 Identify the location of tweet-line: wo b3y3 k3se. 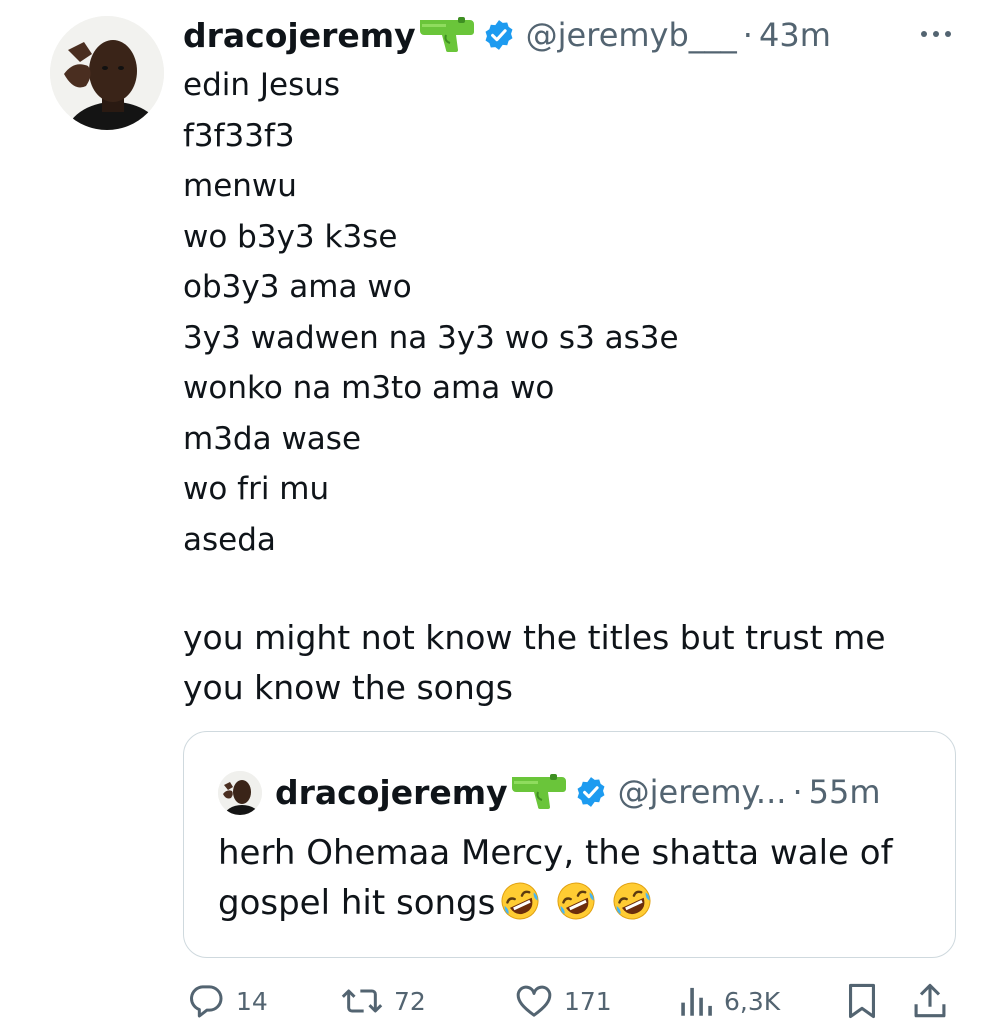
(290, 236).